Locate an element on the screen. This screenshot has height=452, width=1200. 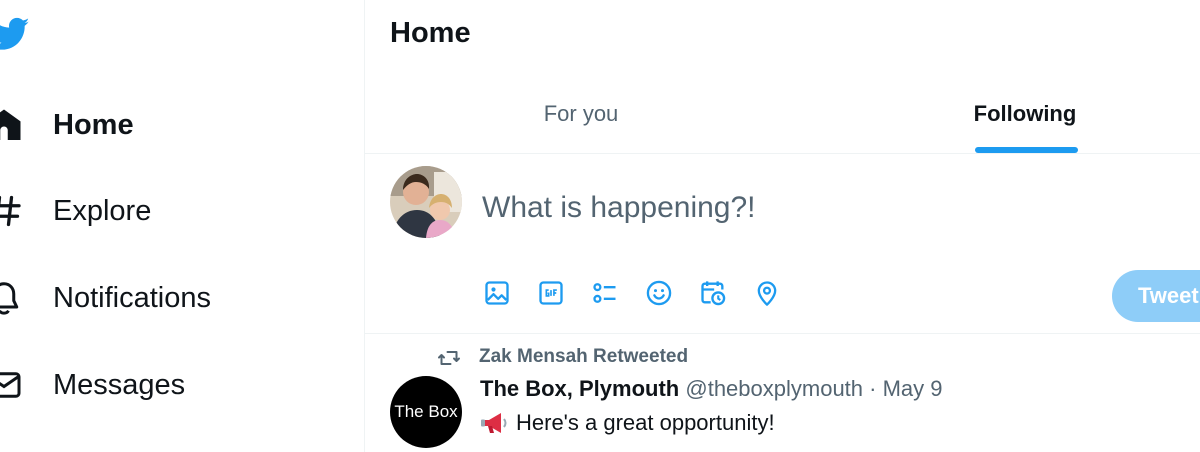
tab-label: For you is located at coordinates (581, 113).